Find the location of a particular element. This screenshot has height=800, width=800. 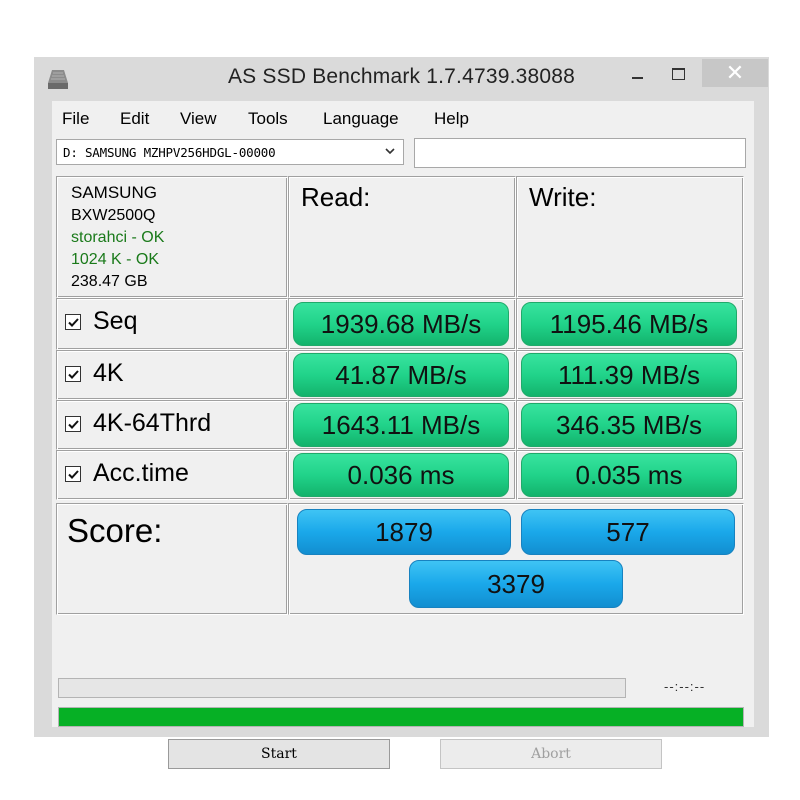

acctime-label: Acc.time is located at coordinates (141, 473).